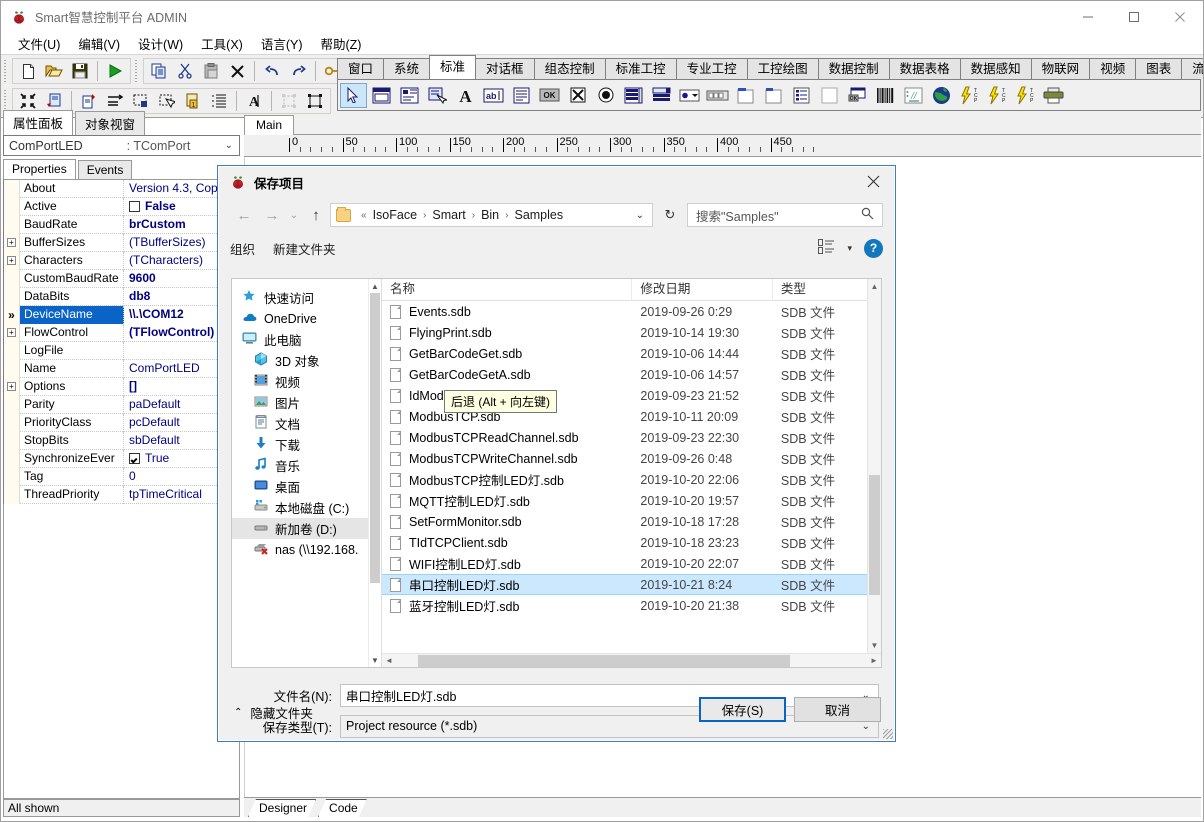 This screenshot has width=1204, height=822. Describe the element at coordinates (453, 67) in the screenshot. I see `palette-tab-standard: 标准` at that location.